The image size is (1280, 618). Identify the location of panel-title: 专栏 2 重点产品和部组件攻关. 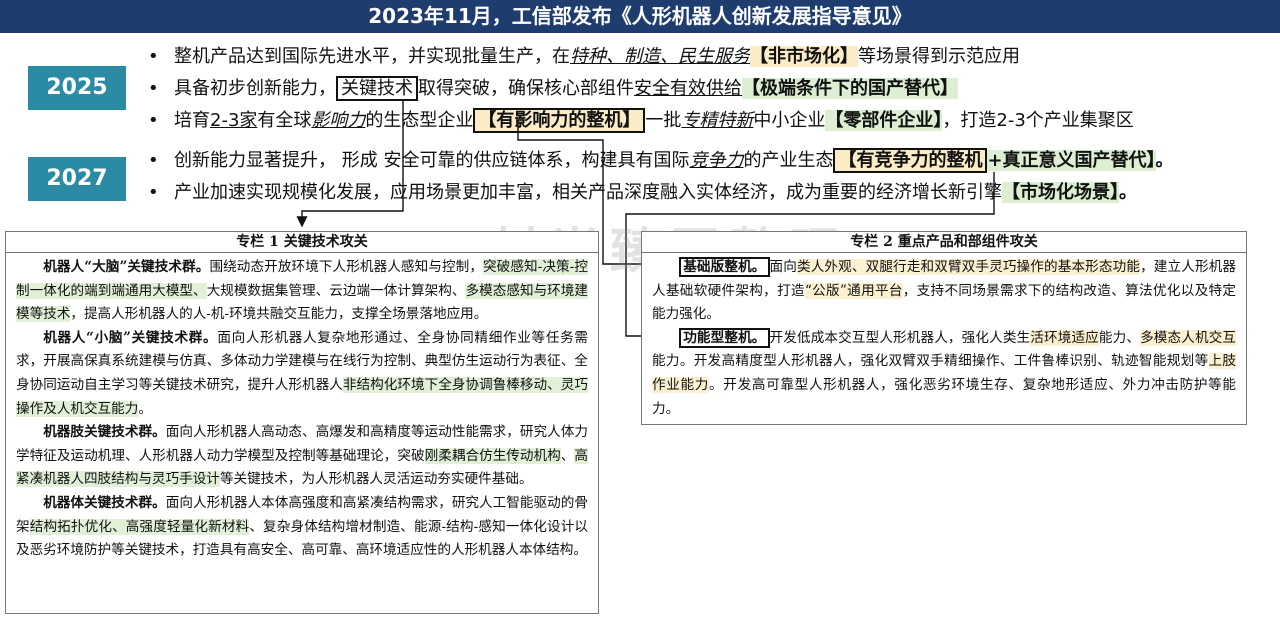
(944, 242).